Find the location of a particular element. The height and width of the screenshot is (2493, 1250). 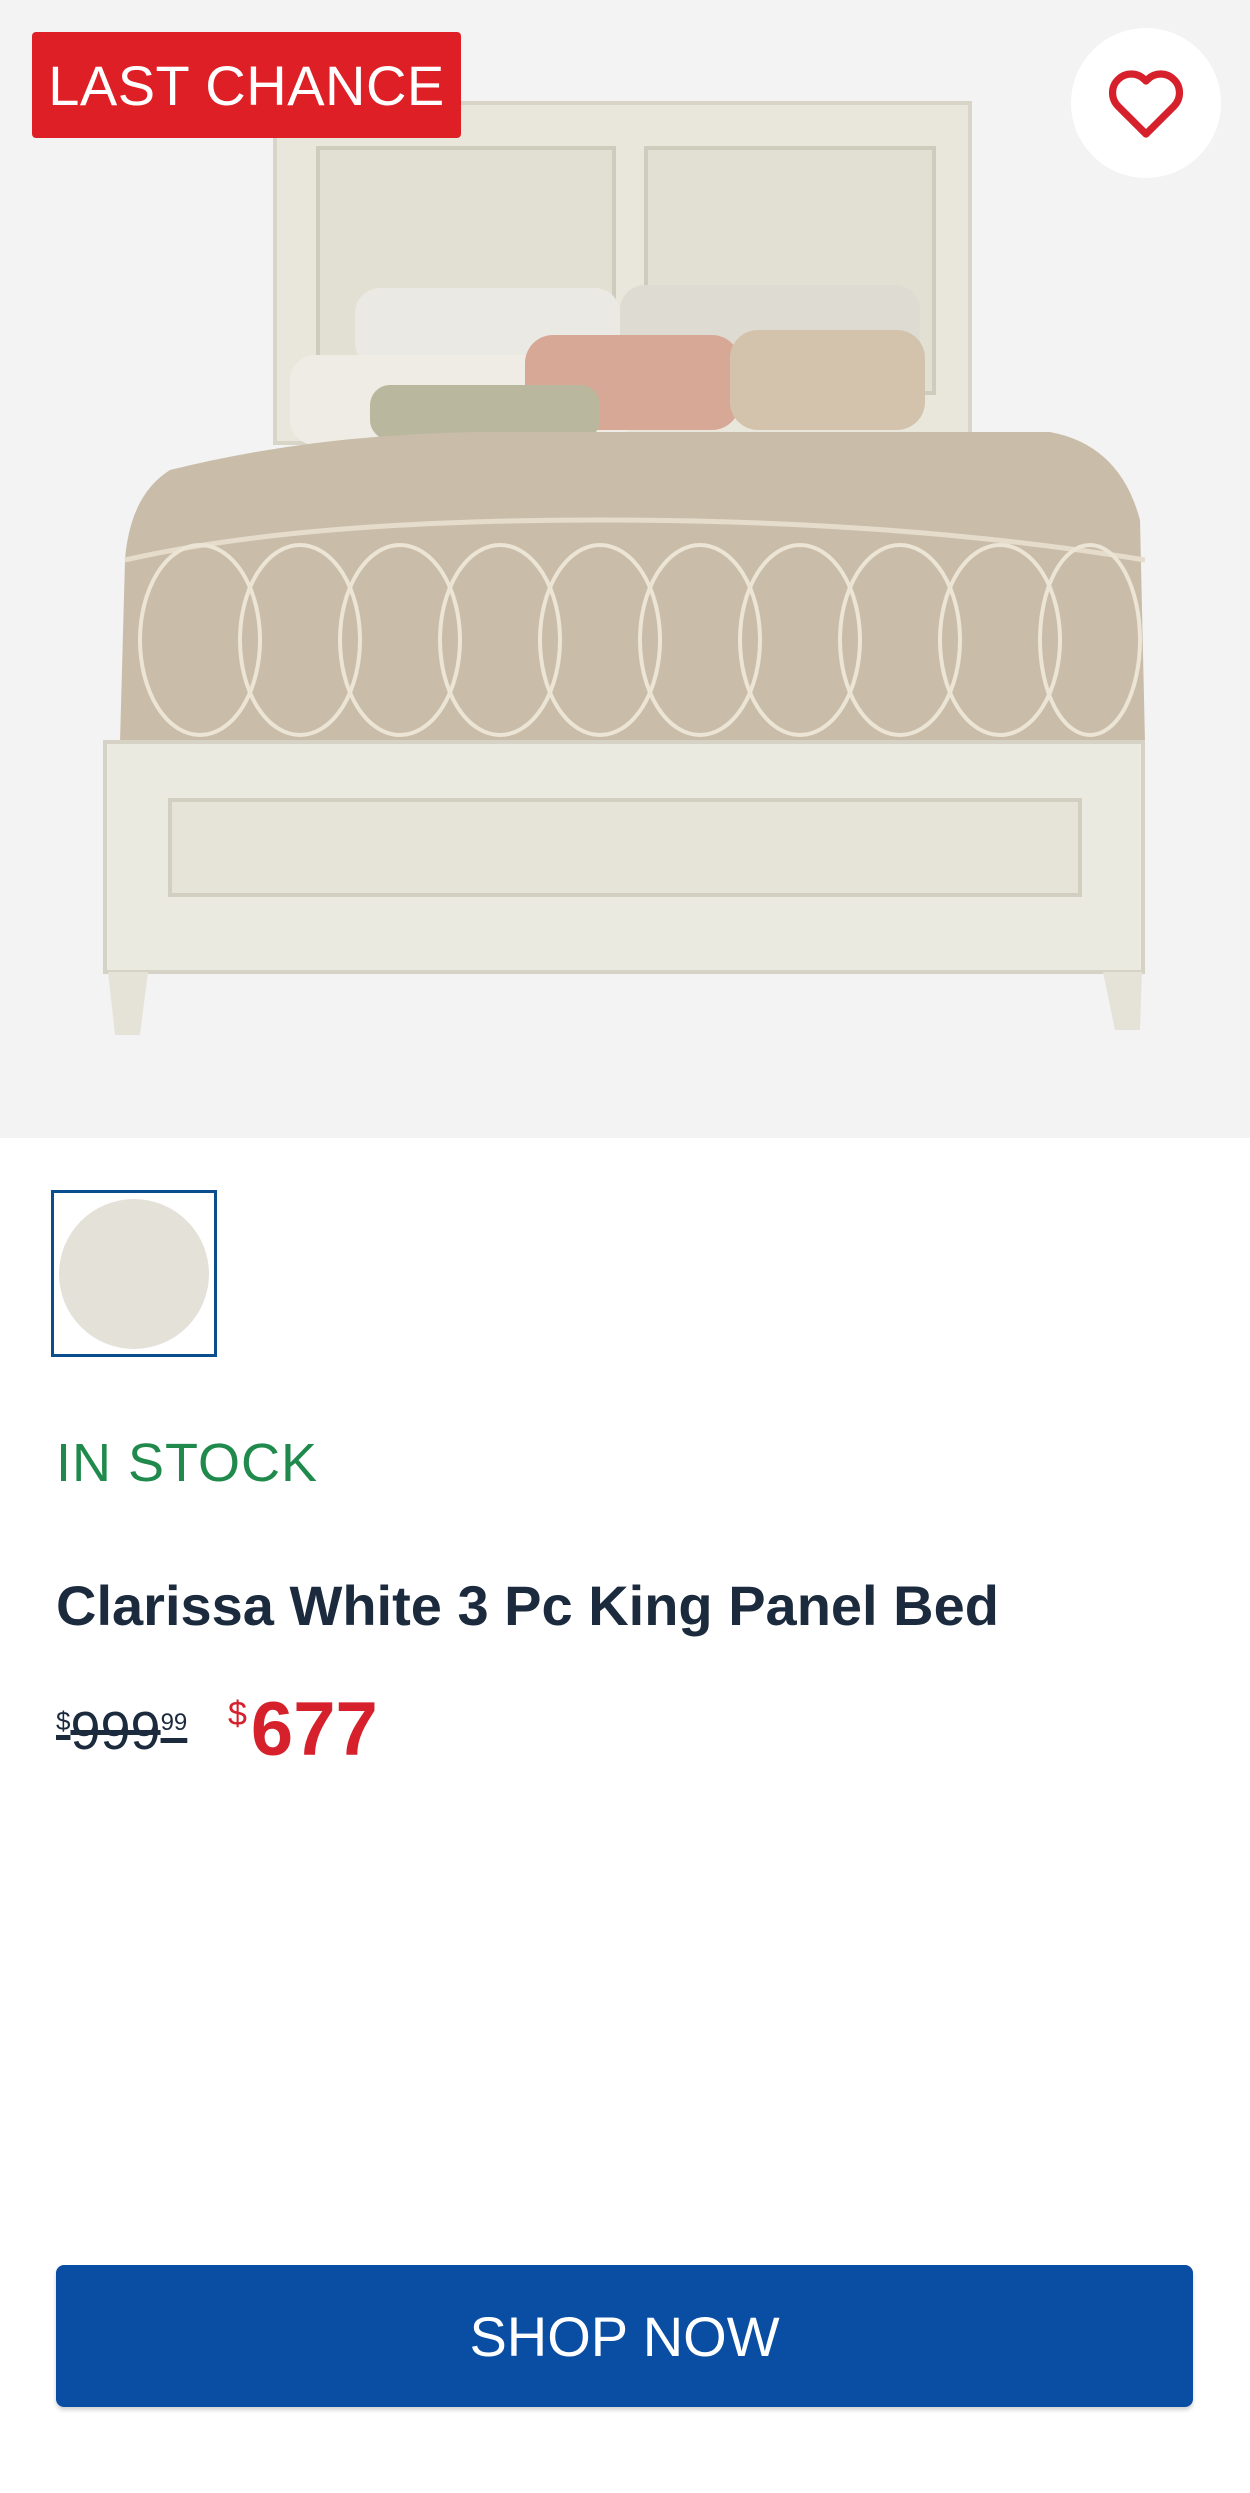

original-price: $99999 is located at coordinates (121, 1731).